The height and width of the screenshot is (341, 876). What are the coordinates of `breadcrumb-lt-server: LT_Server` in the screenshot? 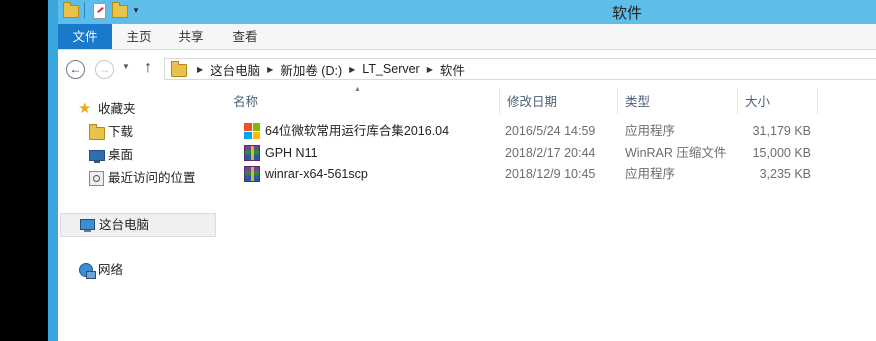 It's located at (390, 69).